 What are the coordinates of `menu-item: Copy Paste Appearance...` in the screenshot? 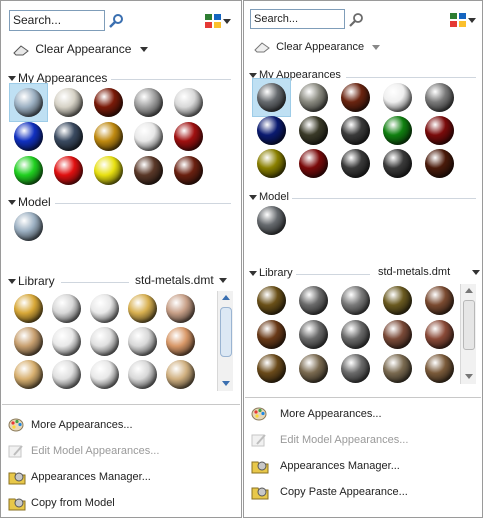 It's located at (344, 492).